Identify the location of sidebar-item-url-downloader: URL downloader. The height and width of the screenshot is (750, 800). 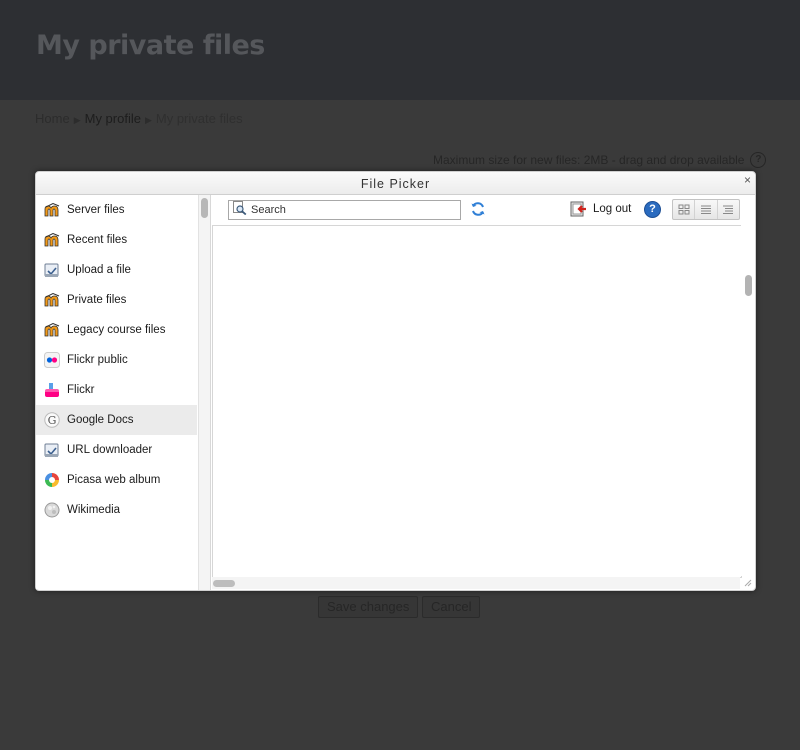
(116, 450).